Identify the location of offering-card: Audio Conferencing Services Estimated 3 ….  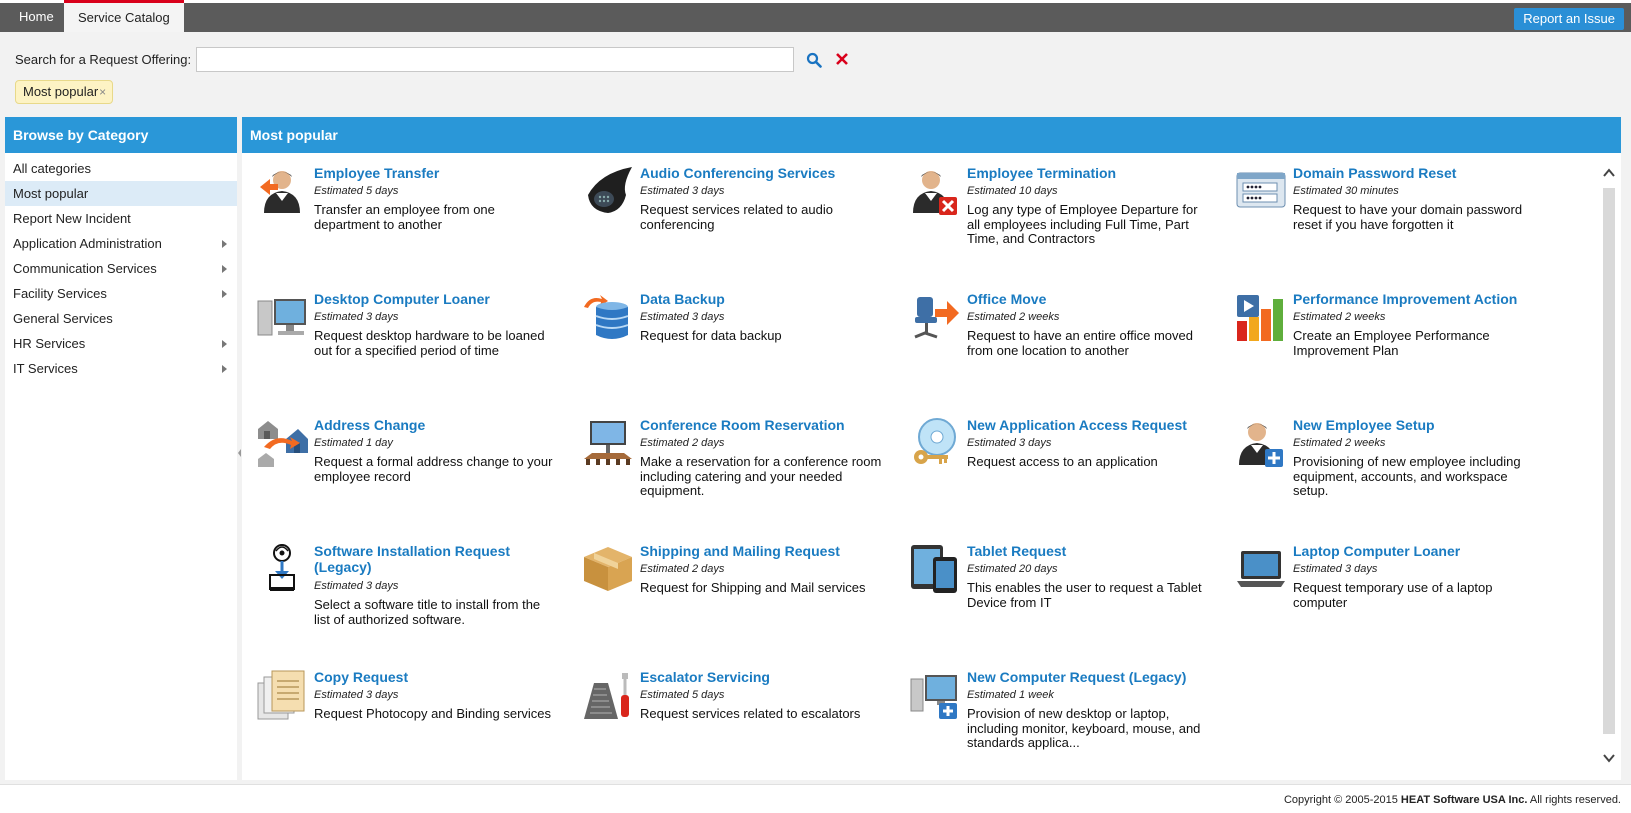
(718, 217).